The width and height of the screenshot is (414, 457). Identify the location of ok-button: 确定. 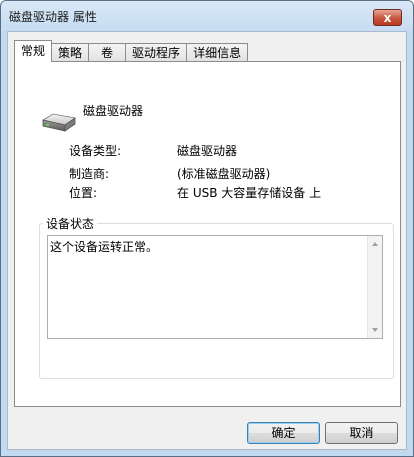
(283, 433).